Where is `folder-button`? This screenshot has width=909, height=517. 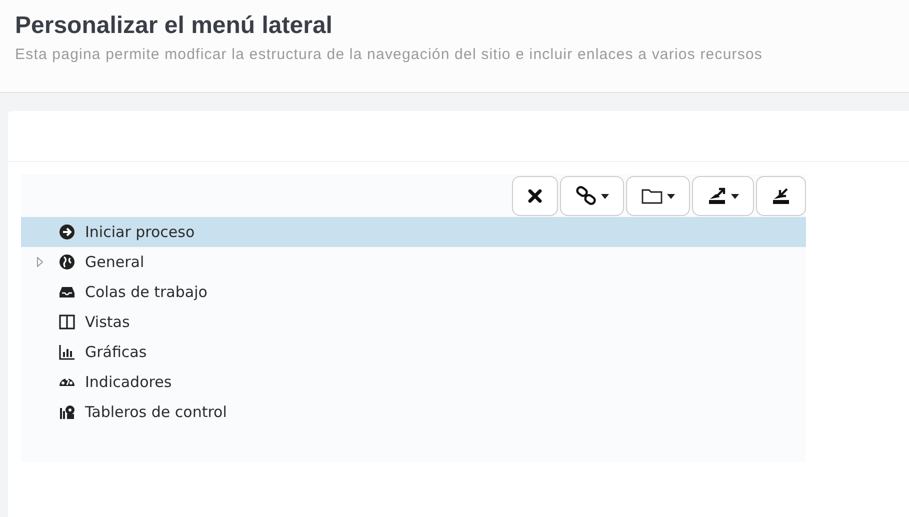 folder-button is located at coordinates (658, 196).